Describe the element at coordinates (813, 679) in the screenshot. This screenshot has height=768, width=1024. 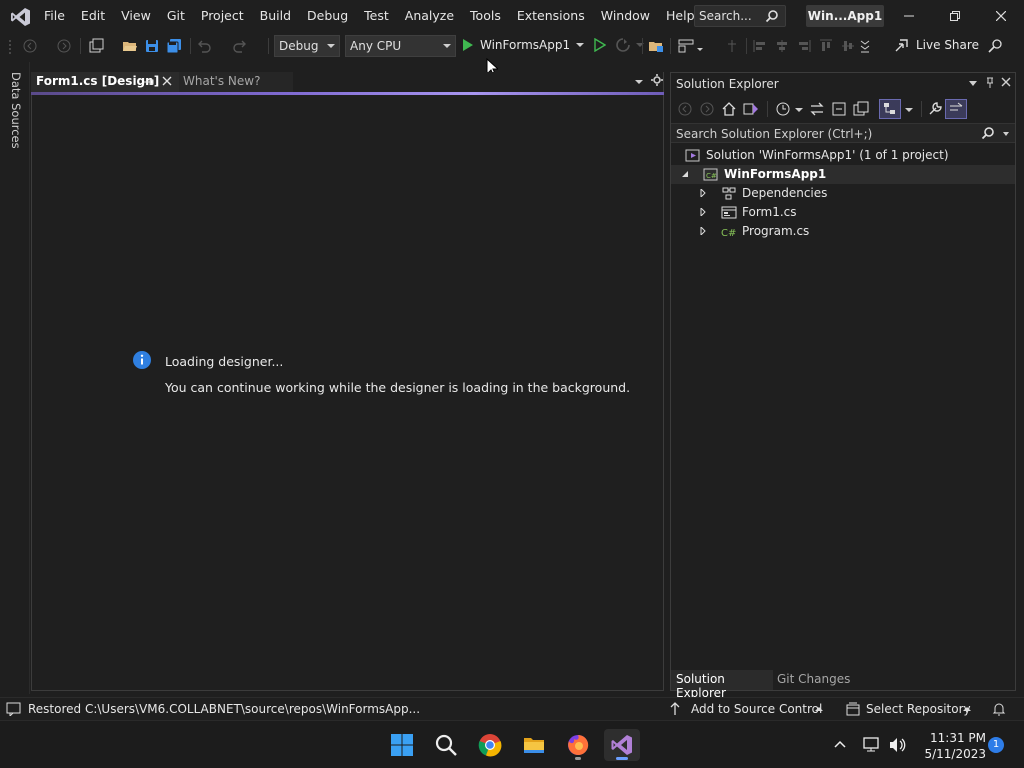
I see `tab-git-changes: Git Changes` at that location.